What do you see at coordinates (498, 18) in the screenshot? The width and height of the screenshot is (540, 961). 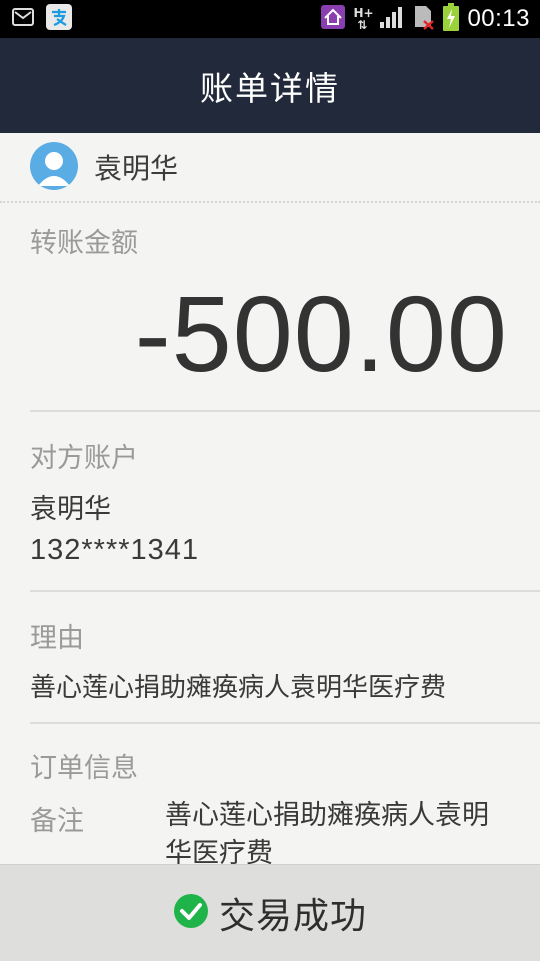 I see `clock: 00:13` at bounding box center [498, 18].